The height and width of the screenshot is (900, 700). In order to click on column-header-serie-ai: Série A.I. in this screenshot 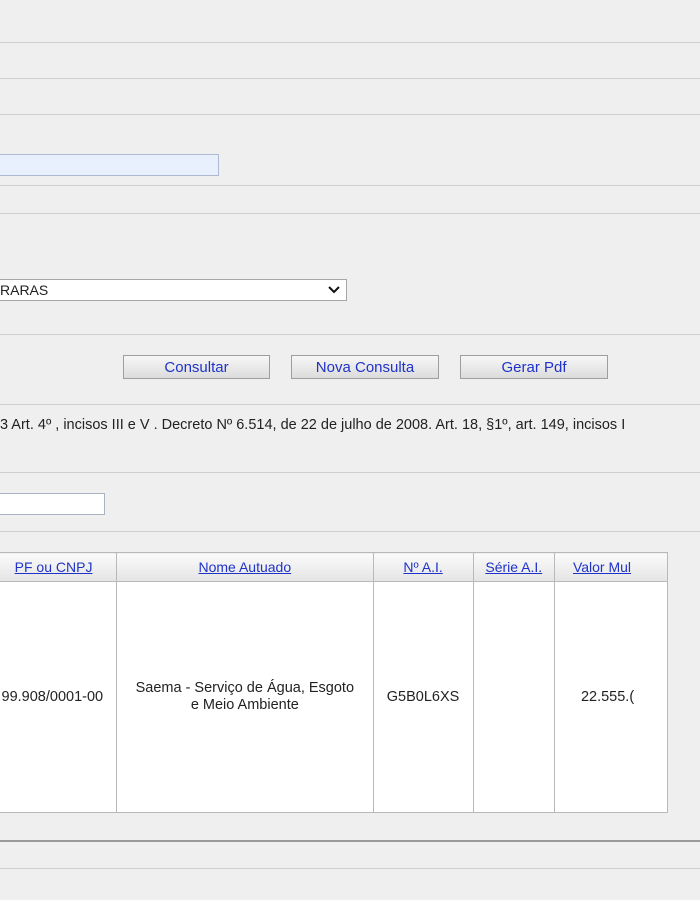, I will do `click(513, 567)`.